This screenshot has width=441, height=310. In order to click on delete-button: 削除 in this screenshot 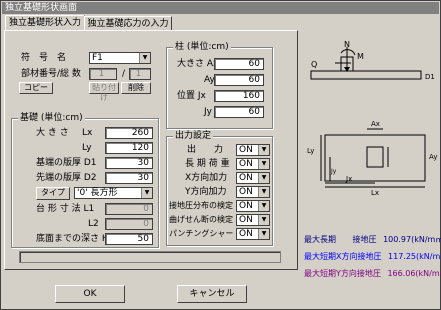, I will do `click(136, 88)`.